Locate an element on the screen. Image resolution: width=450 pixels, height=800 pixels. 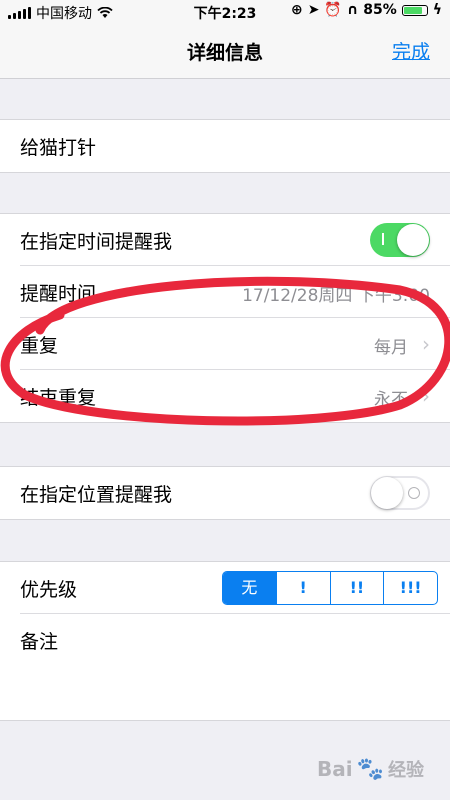
remind-time-label: 提醒时间 is located at coordinates (58, 294).